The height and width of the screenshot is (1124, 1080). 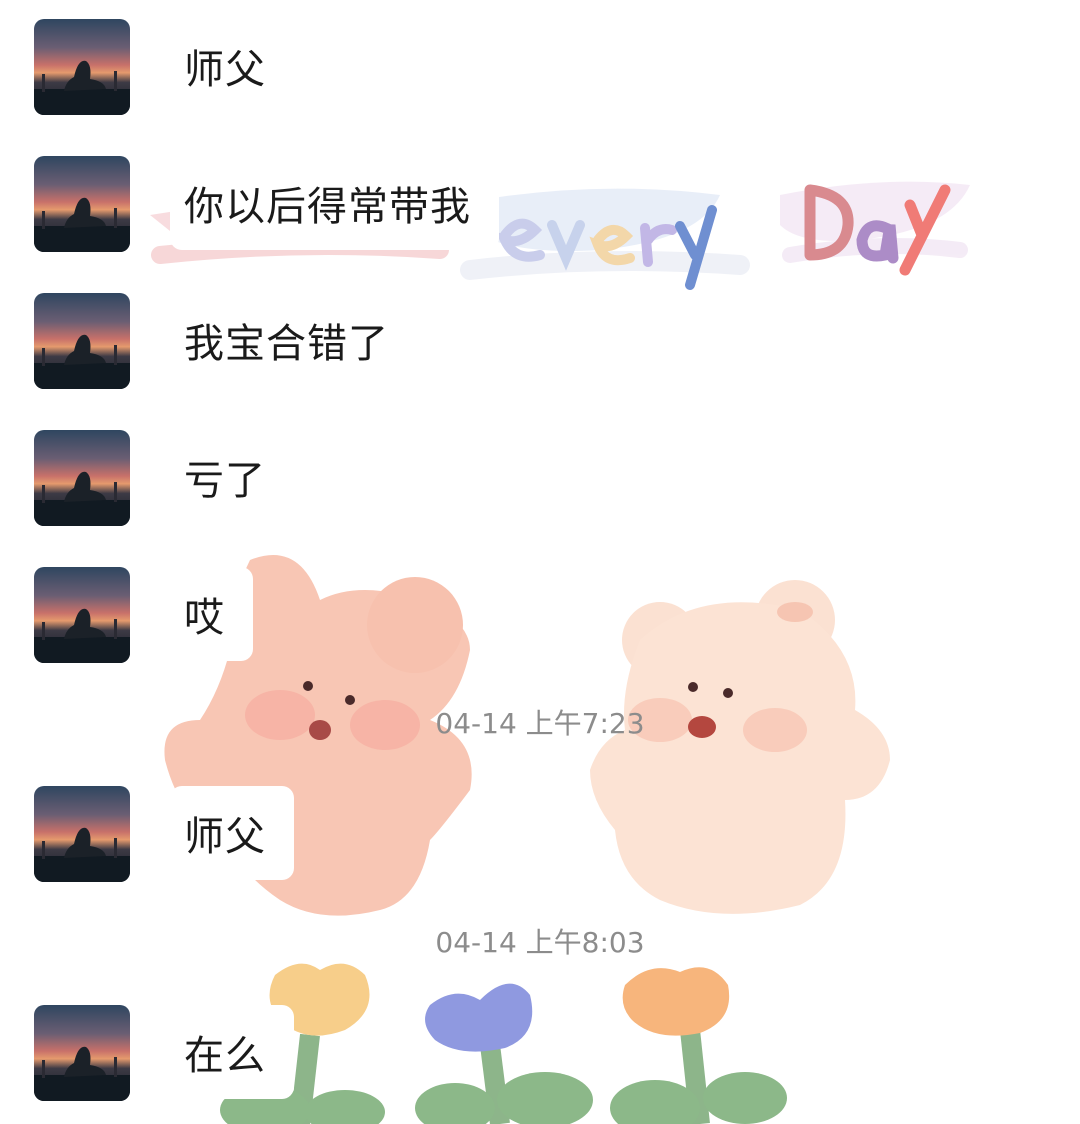 I want to click on message-row: 我宝合错了, so click(x=540, y=343).